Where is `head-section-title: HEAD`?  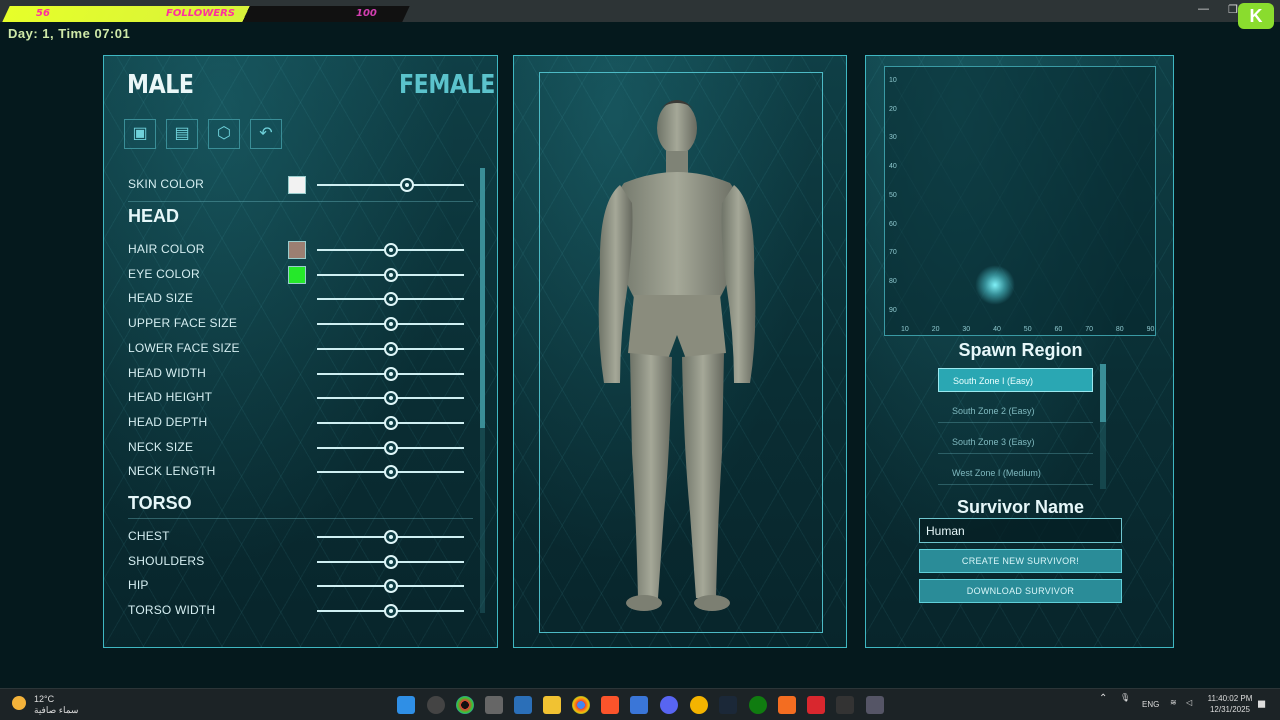 head-section-title: HEAD is located at coordinates (154, 216).